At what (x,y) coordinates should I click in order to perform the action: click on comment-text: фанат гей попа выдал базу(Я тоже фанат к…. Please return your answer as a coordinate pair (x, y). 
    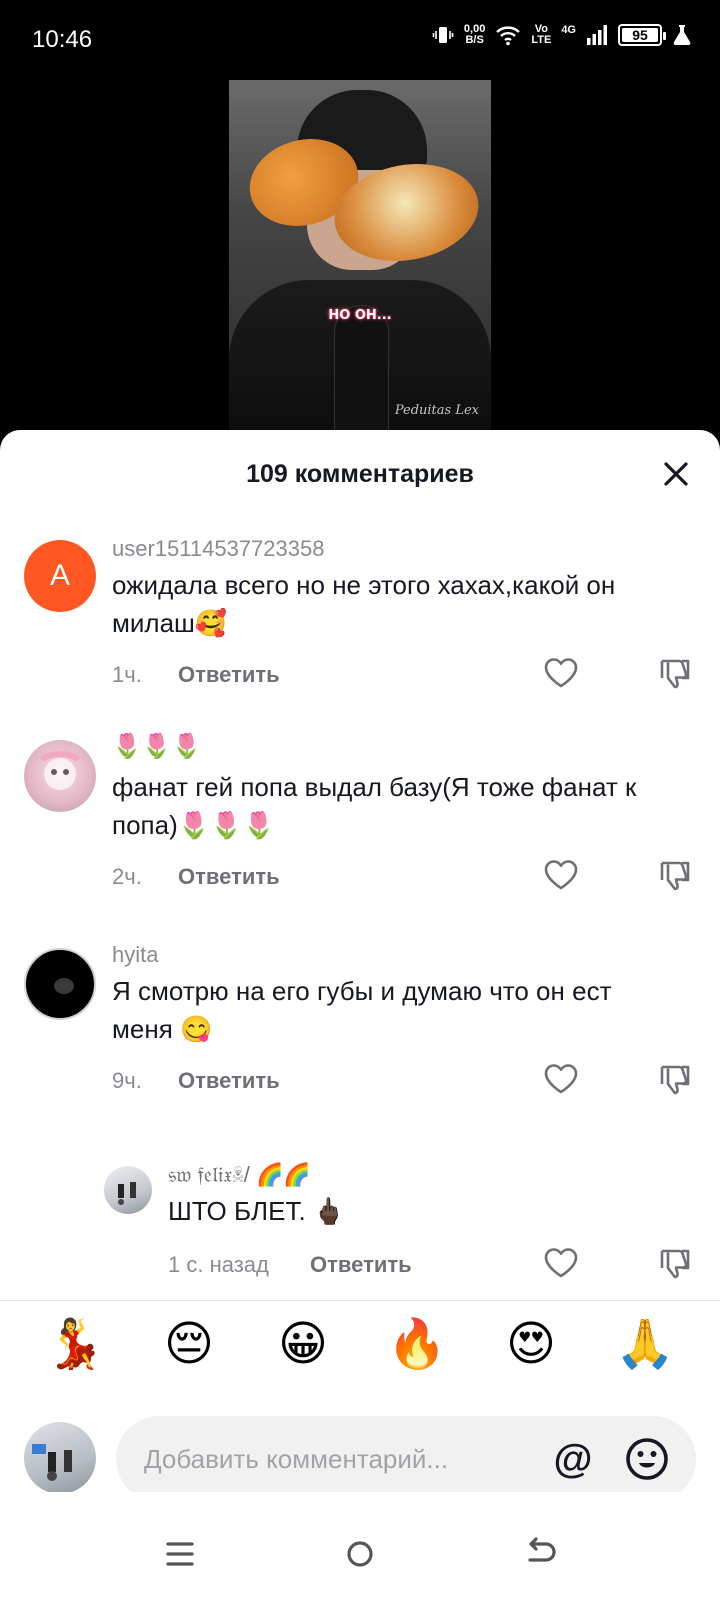
    Looking at the image, I should click on (374, 806).